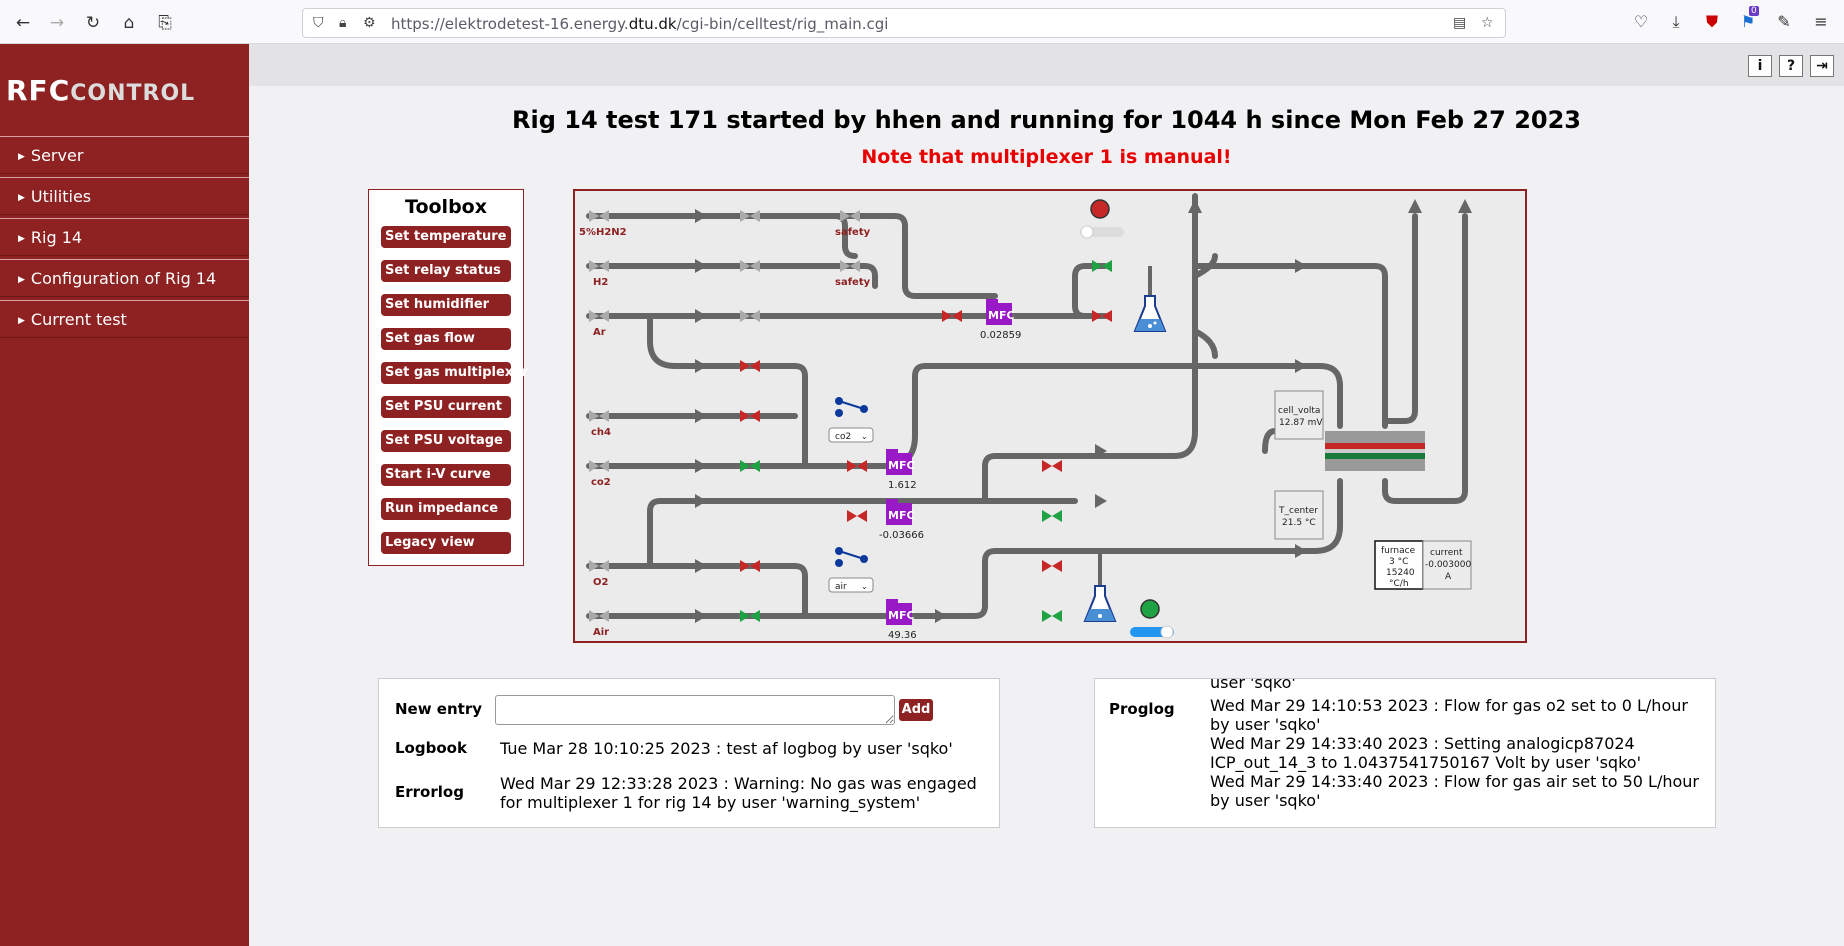  Describe the element at coordinates (446, 407) in the screenshot. I see `set-psu-current-button: Set PSU current` at that location.